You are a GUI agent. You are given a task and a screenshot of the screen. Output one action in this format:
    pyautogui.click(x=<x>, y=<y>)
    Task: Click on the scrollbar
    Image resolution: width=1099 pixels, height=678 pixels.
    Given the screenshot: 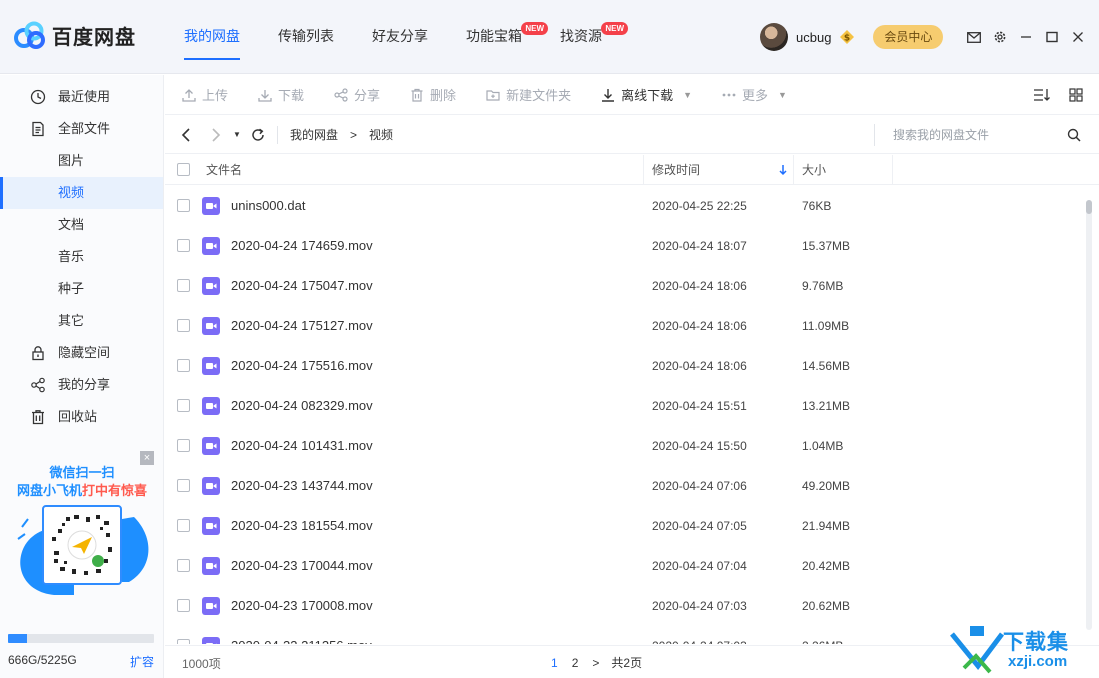 What is the action you would take?
    pyautogui.click(x=1089, y=415)
    